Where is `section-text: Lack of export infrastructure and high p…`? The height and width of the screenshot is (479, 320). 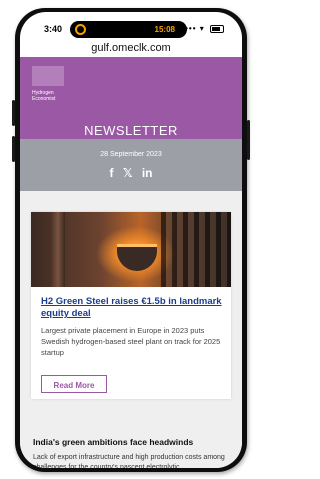 section-text: Lack of export infrastructure and high p… is located at coordinates (129, 461).